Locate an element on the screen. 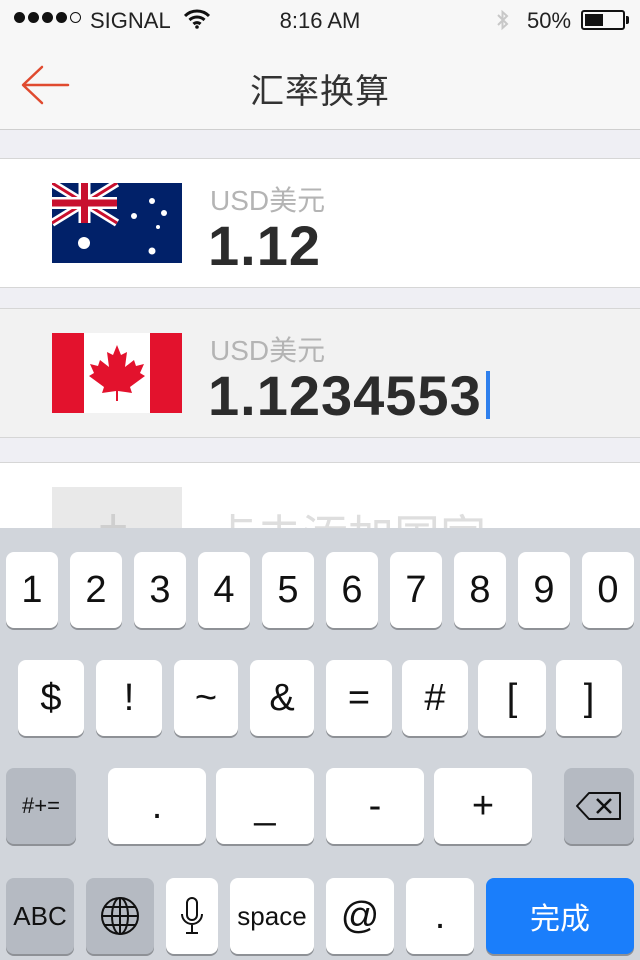 The height and width of the screenshot is (960, 640). key-left-bracket: [ is located at coordinates (512, 698).